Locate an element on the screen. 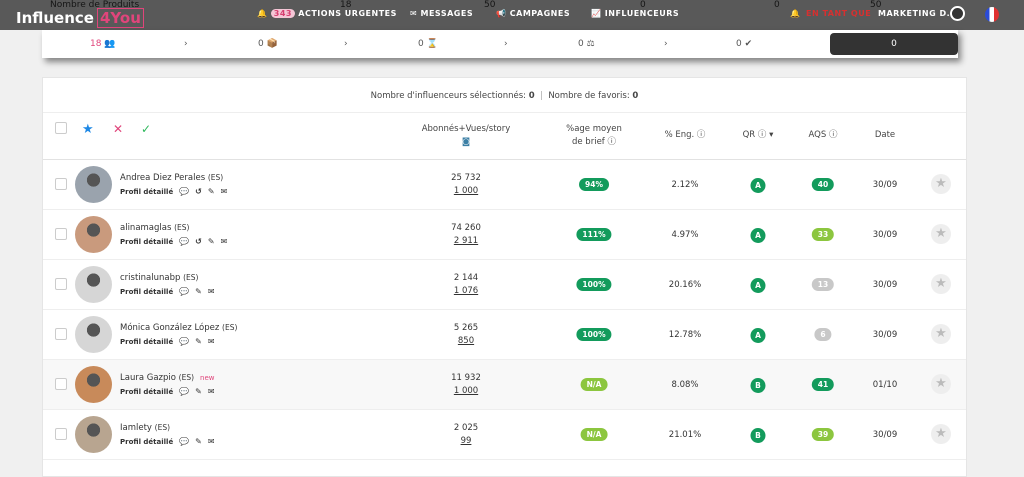 The width and height of the screenshot is (1024, 477). story-views: 1 076 is located at coordinates (466, 291).